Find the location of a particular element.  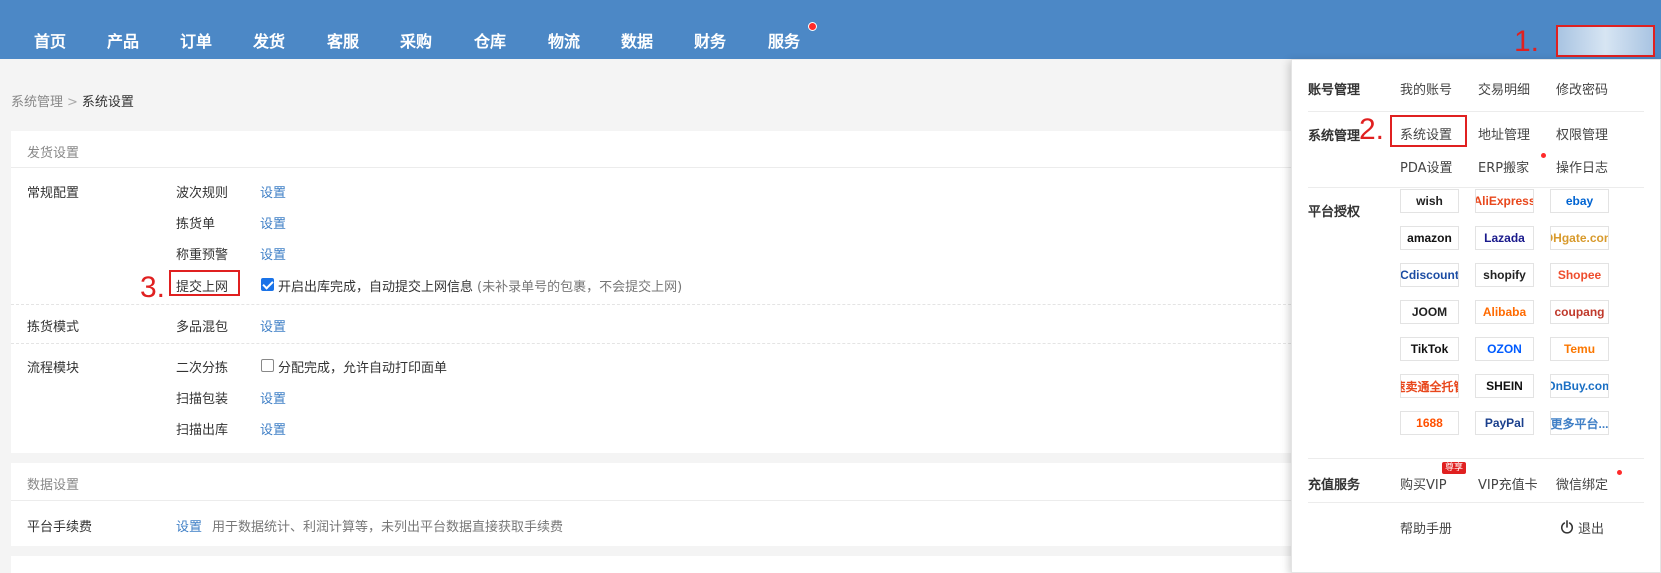

platform-logo-amazon: amazon is located at coordinates (1429, 238).